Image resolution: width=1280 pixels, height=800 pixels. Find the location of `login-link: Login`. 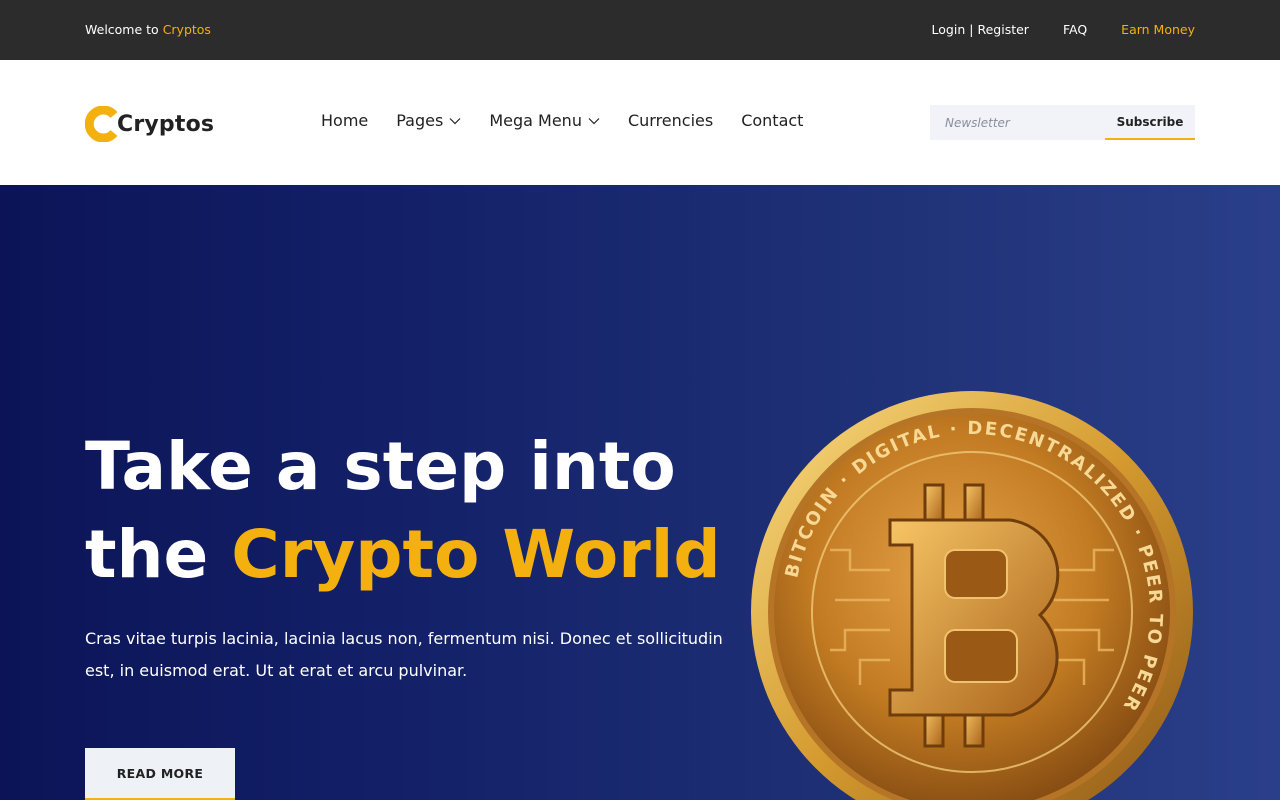

login-link: Login is located at coordinates (949, 29).